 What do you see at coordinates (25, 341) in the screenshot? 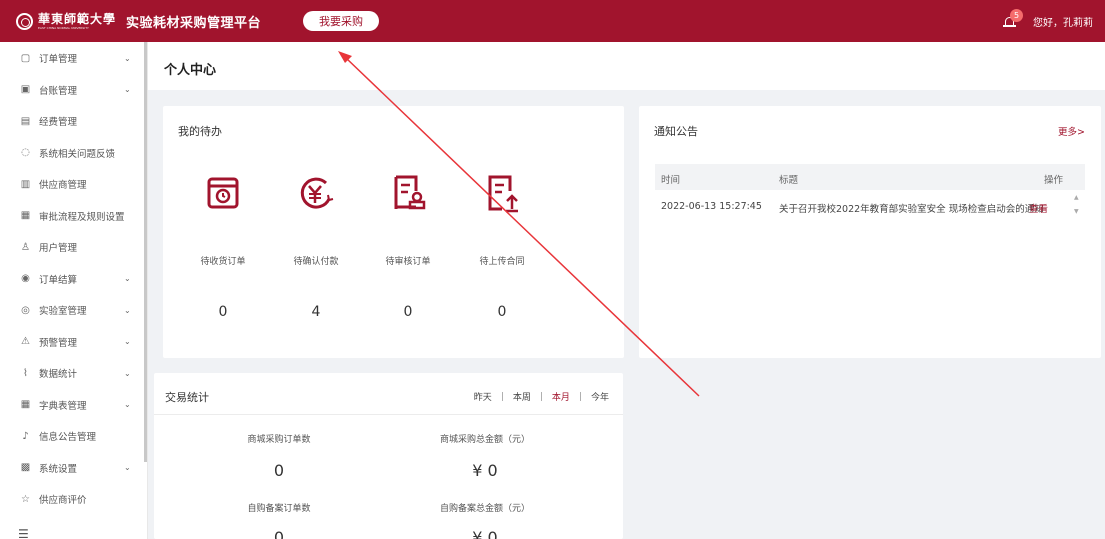
I see `warning-icon: ⚠` at bounding box center [25, 341].